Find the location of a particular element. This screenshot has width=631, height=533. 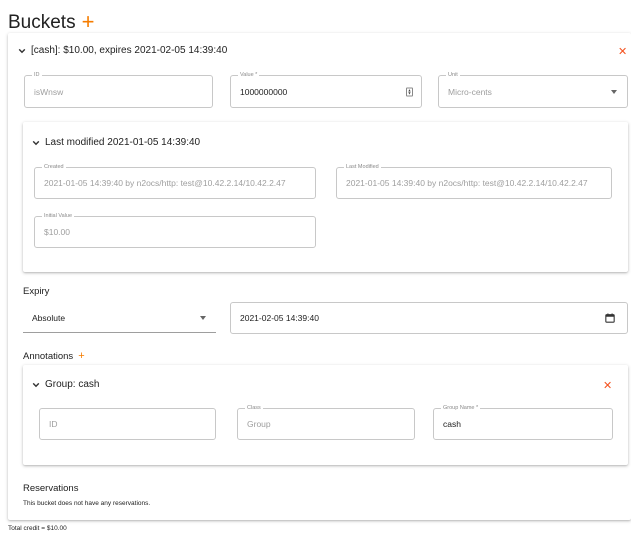

annotation-class-input: Class Group is located at coordinates (326, 422).